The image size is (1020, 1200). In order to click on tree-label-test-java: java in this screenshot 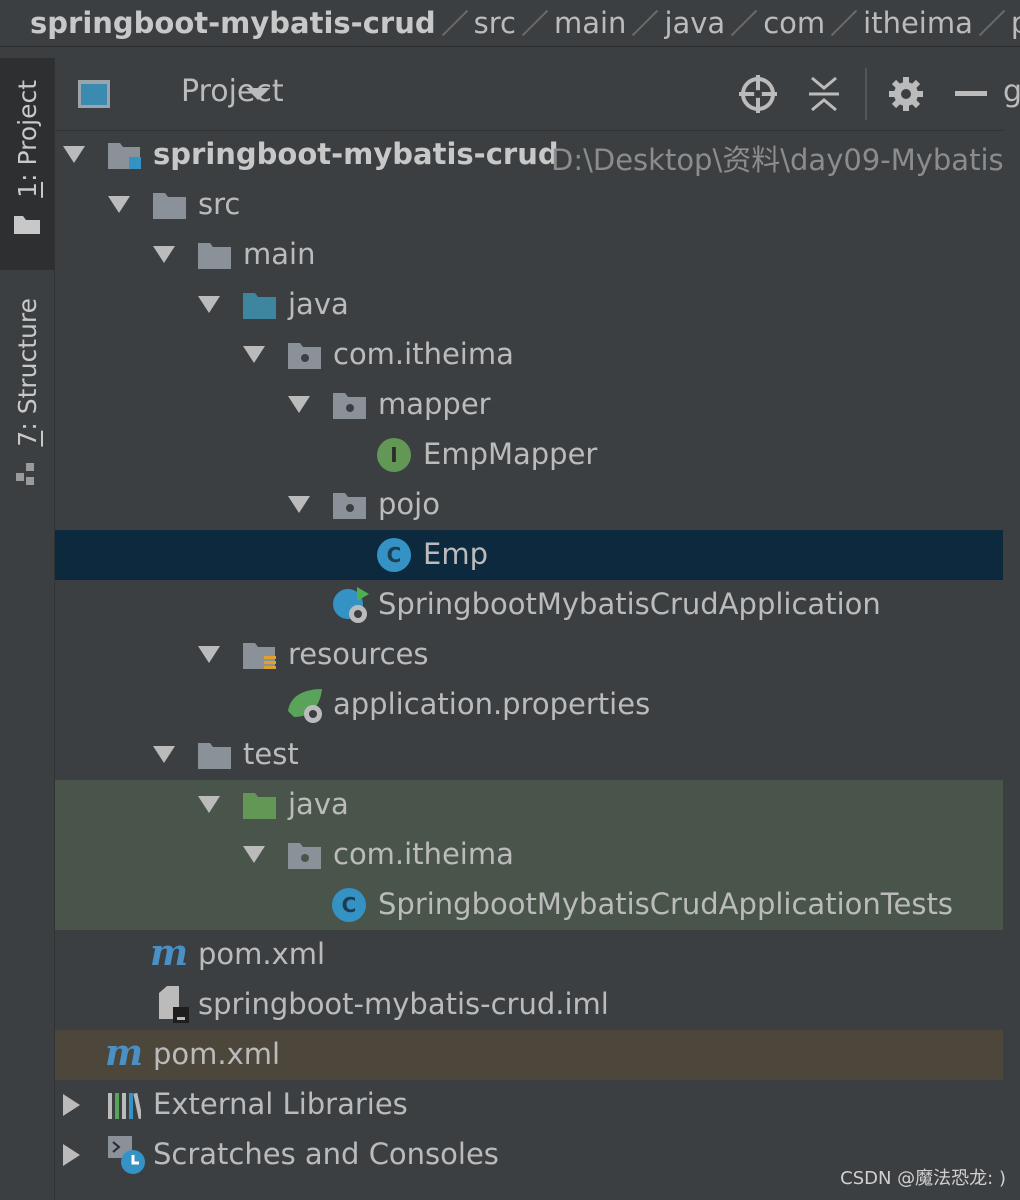, I will do `click(318, 804)`.